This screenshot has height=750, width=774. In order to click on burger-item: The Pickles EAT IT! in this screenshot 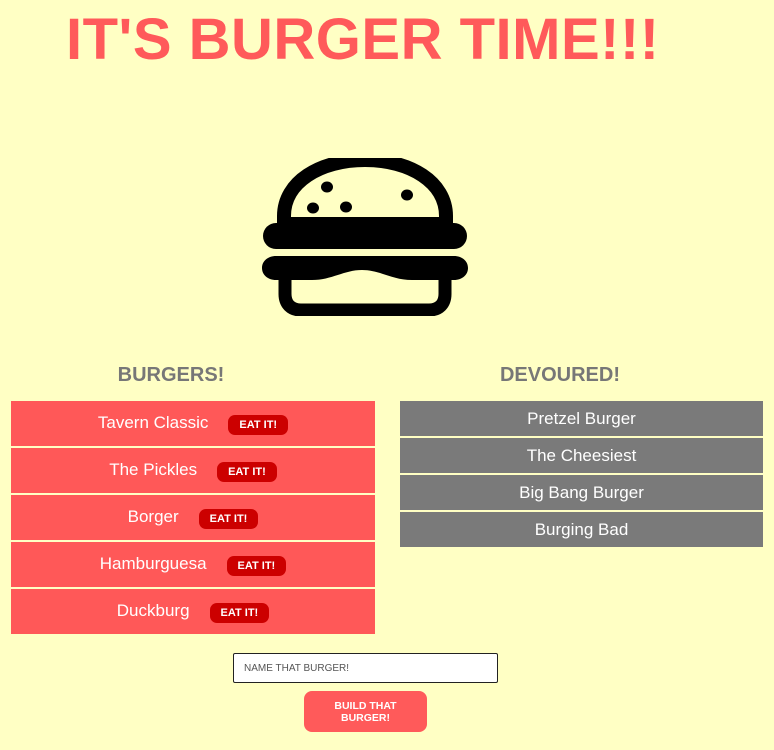, I will do `click(193, 470)`.